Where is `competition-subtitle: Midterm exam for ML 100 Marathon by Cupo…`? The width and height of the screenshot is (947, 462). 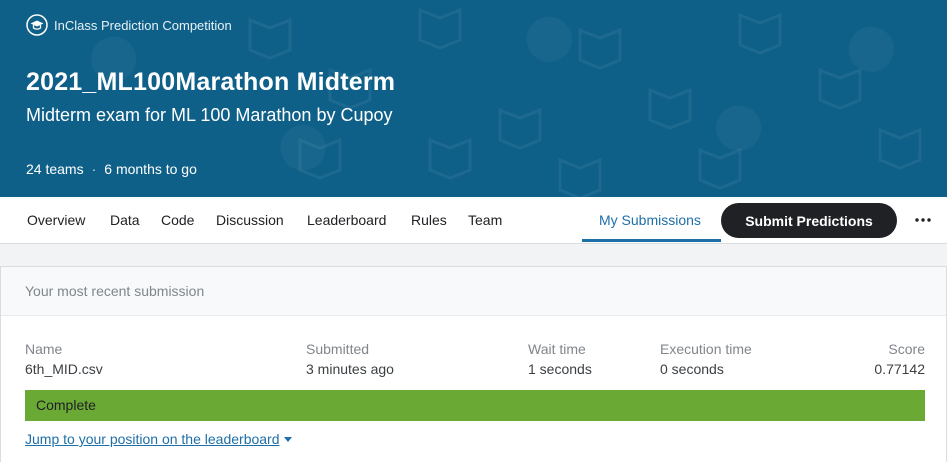 competition-subtitle: Midterm exam for ML 100 Marathon by Cupo… is located at coordinates (209, 115).